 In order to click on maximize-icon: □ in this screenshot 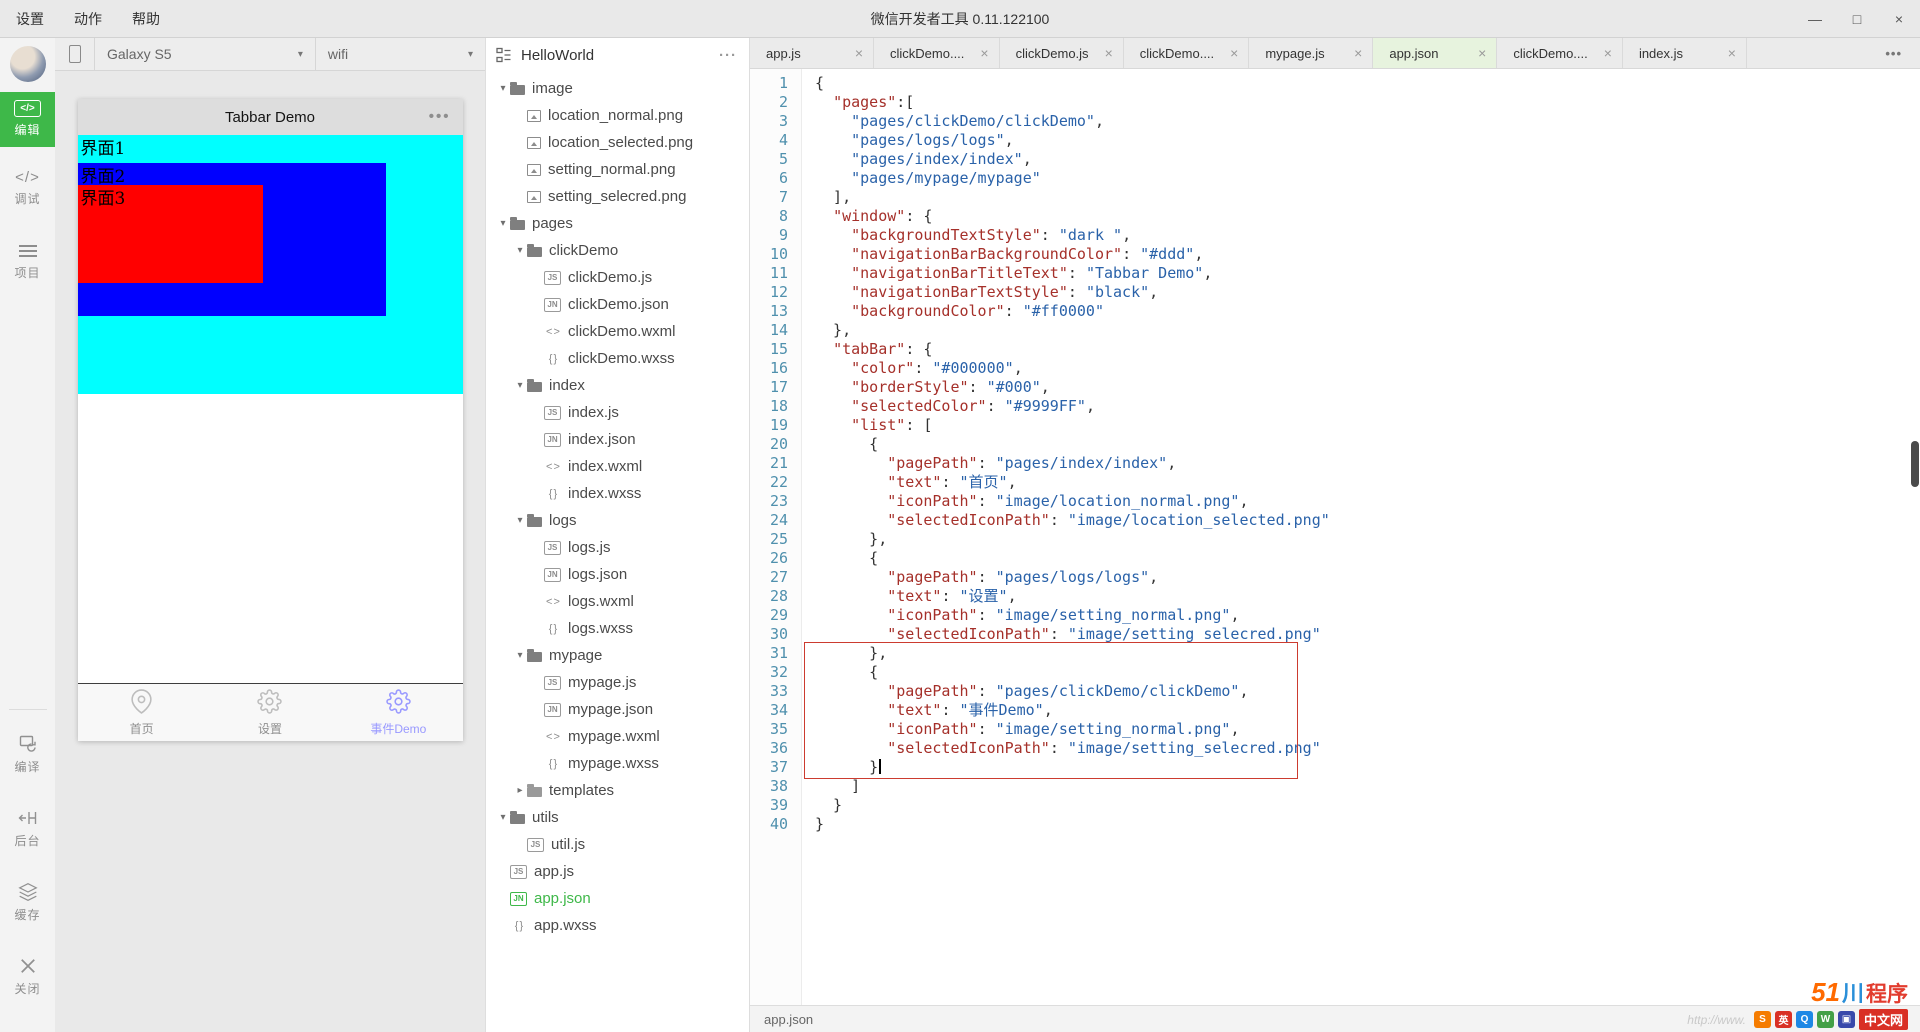, I will do `click(1857, 19)`.